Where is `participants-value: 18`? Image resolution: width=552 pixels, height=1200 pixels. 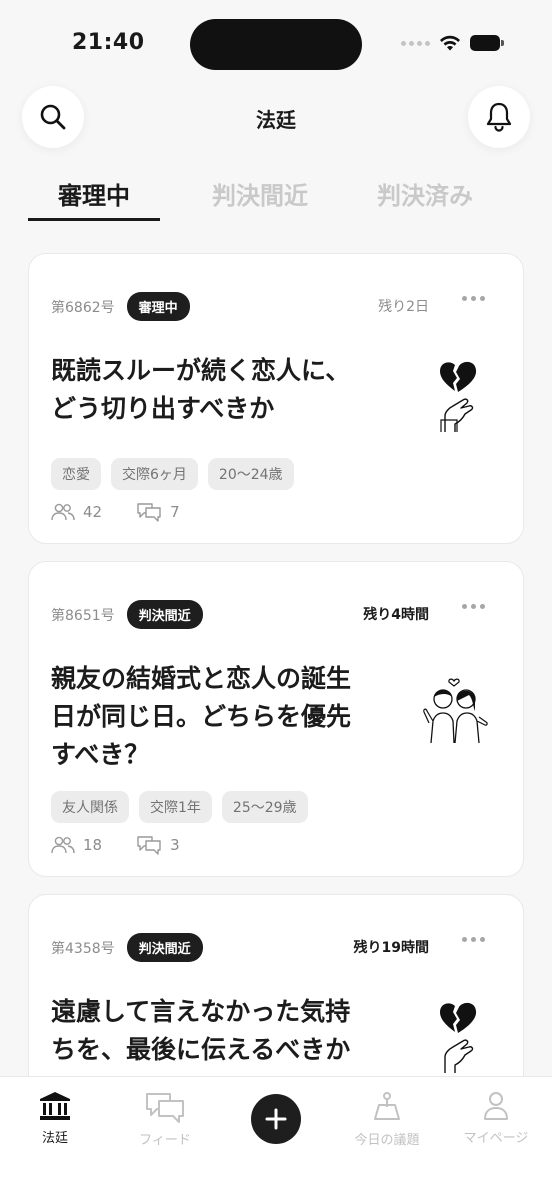 participants-value: 18 is located at coordinates (93, 845).